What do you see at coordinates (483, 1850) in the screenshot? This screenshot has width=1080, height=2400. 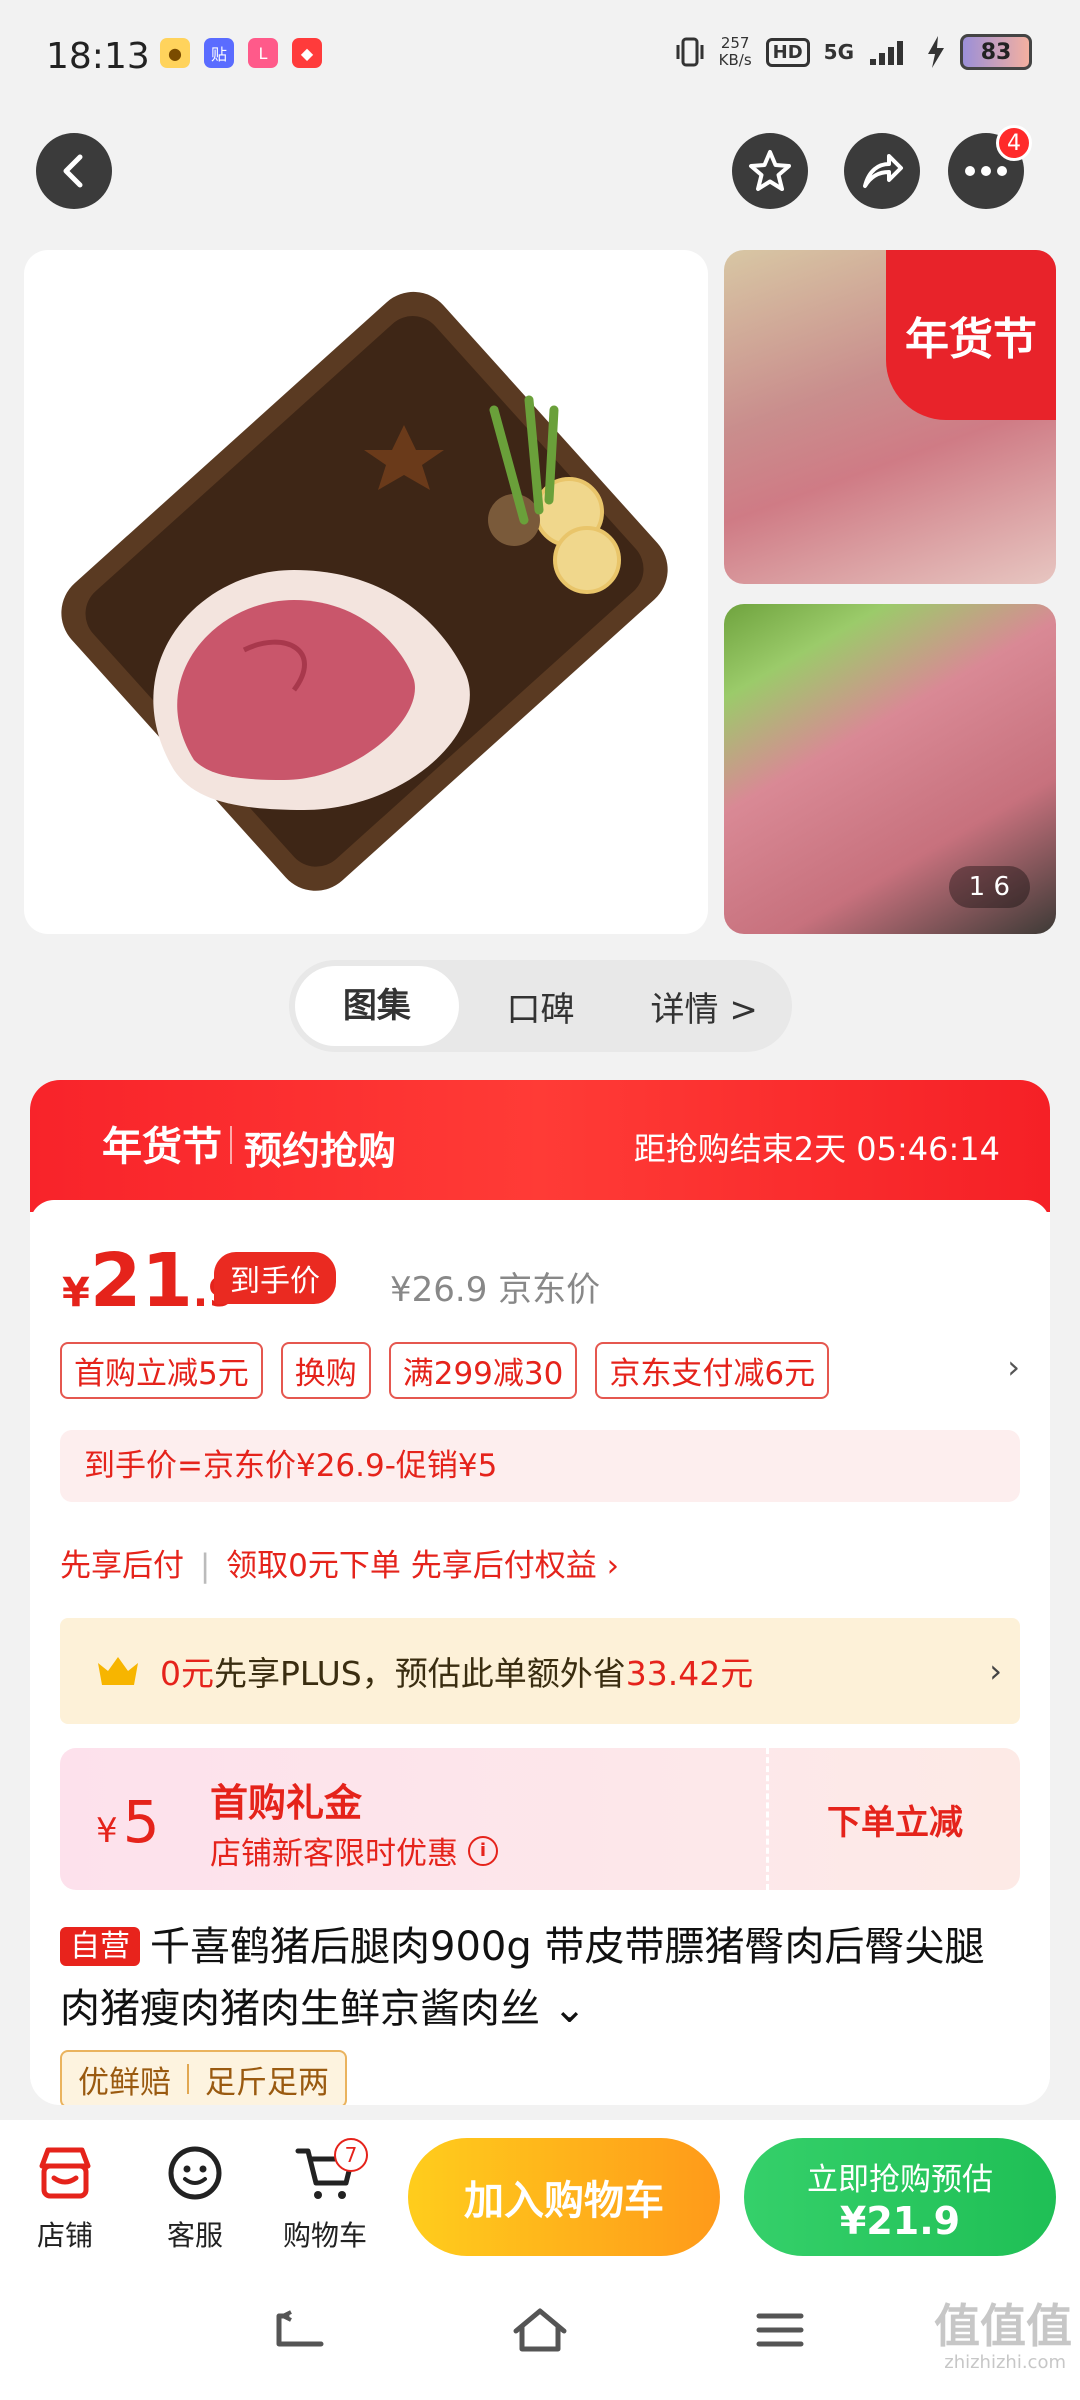 I see `info-icon: i` at bounding box center [483, 1850].